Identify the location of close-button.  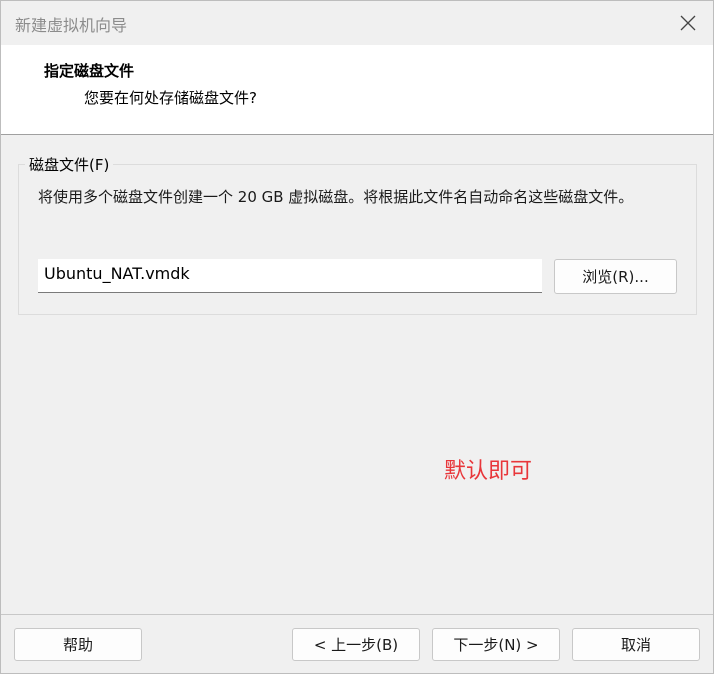
(688, 23).